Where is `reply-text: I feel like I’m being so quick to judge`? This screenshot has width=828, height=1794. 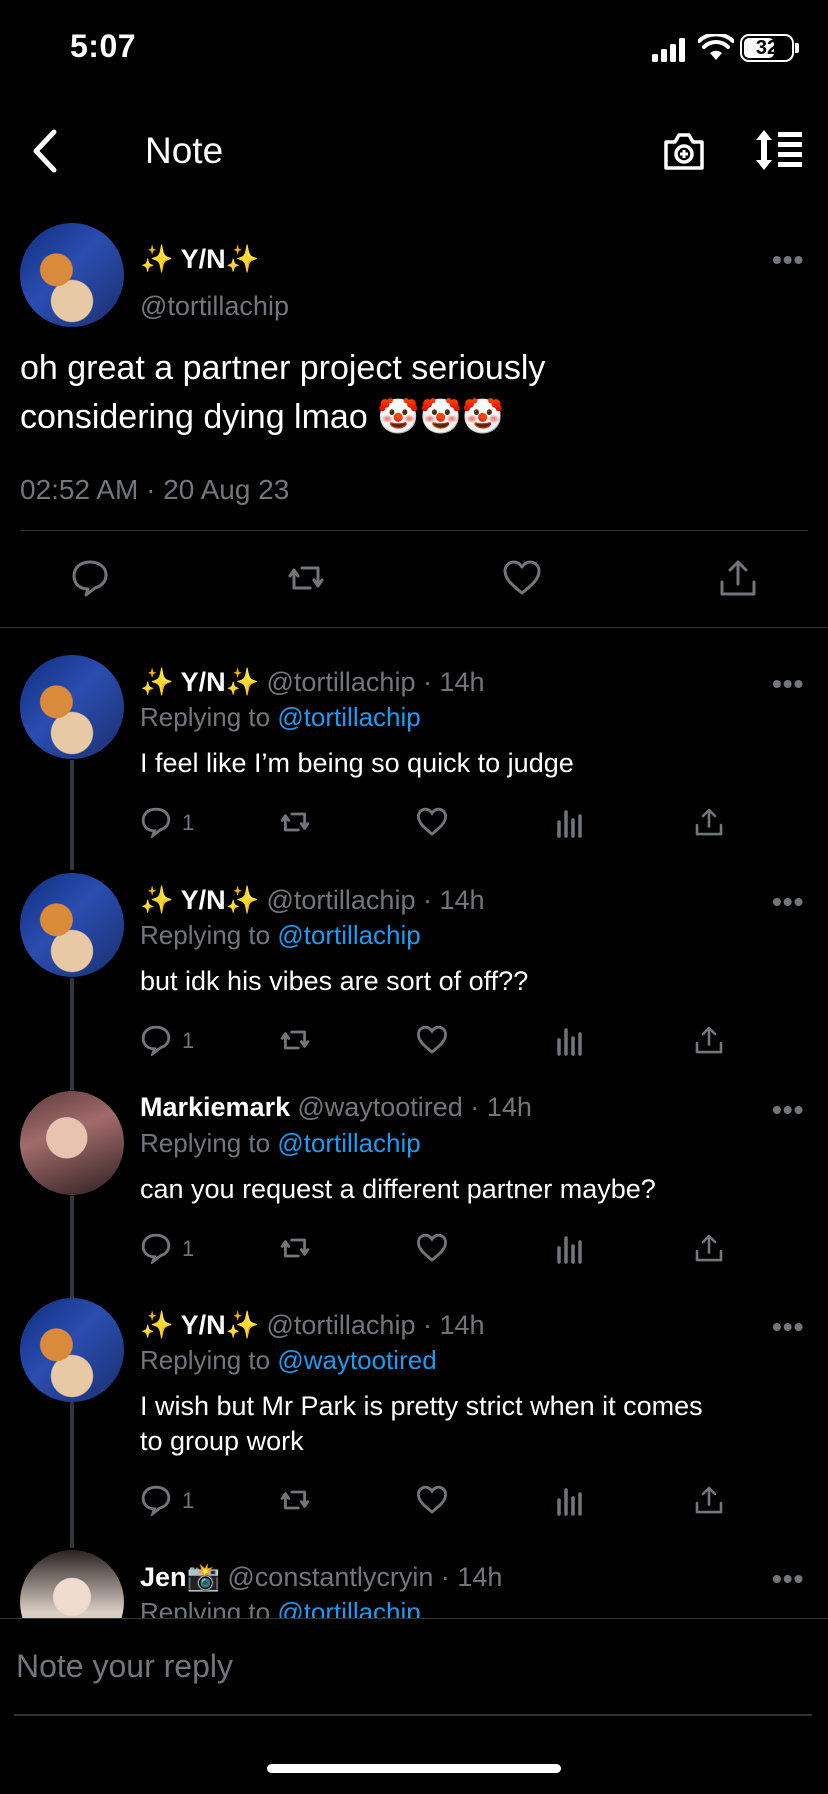
reply-text: I feel like I’m being so quick to judge is located at coordinates (357, 763).